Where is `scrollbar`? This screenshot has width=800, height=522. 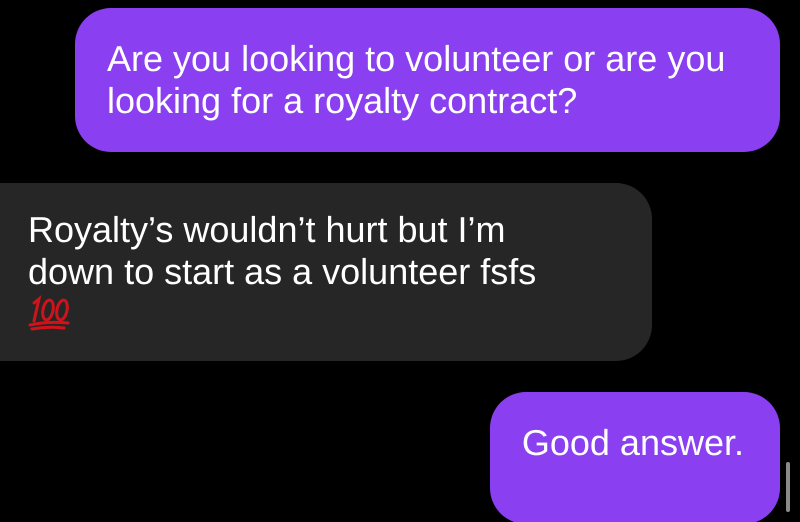
scrollbar is located at coordinates (788, 487).